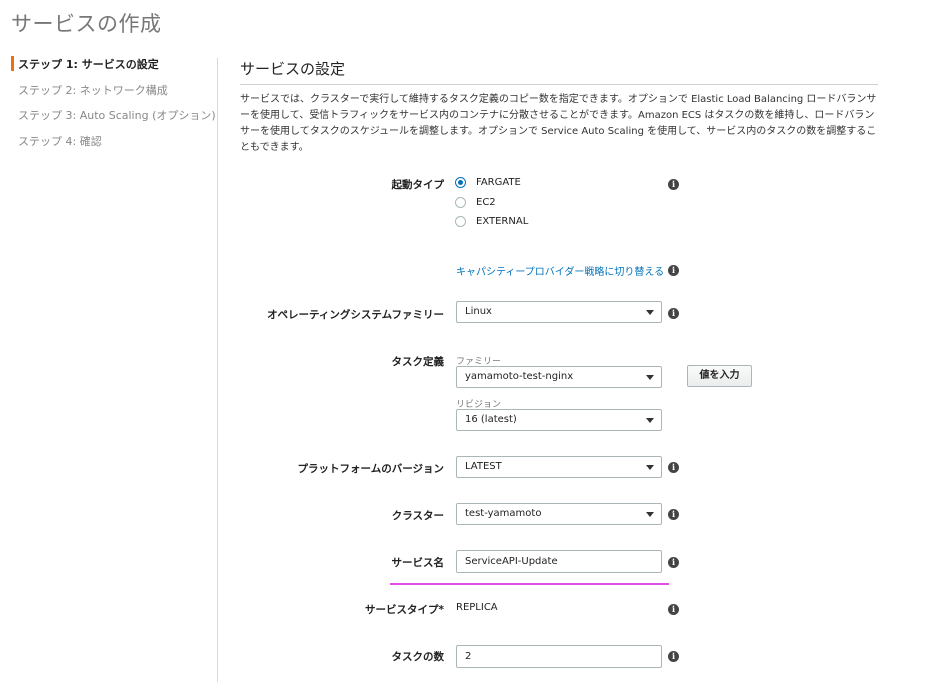 The image size is (950, 682). What do you see at coordinates (529, 584) in the screenshot?
I see `highlight-underline` at bounding box center [529, 584].